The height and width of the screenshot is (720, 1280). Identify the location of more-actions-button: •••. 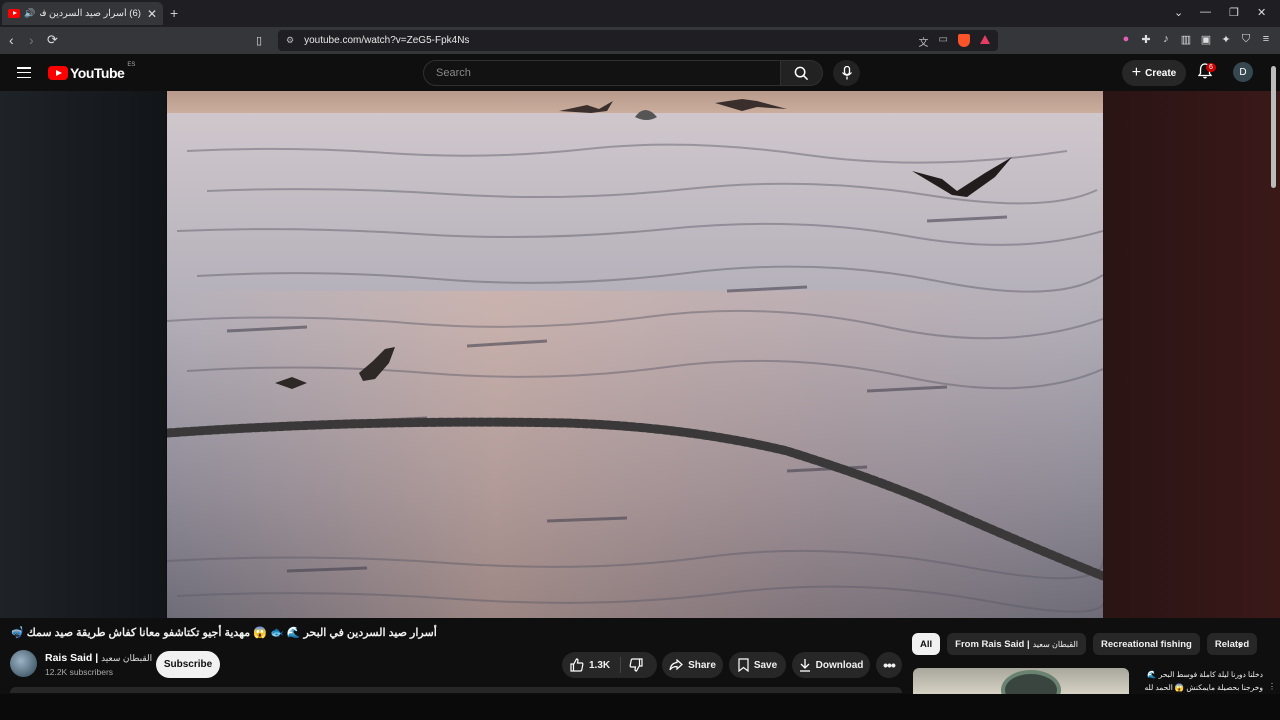
(889, 665).